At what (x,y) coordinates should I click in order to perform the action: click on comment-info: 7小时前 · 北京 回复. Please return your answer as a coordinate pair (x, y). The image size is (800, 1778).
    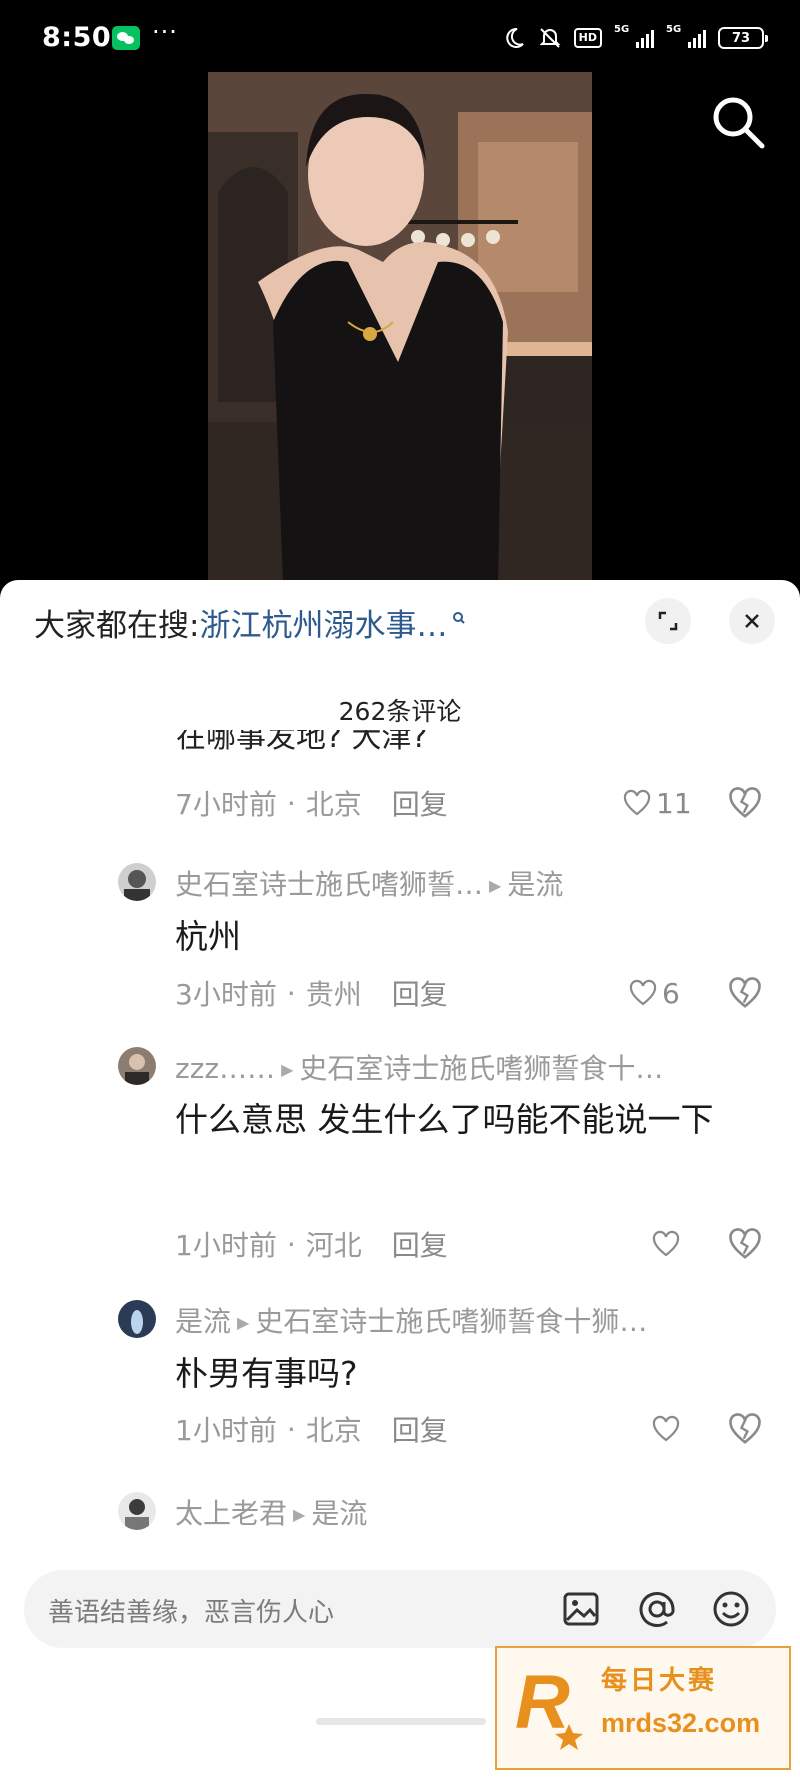
    Looking at the image, I should click on (311, 803).